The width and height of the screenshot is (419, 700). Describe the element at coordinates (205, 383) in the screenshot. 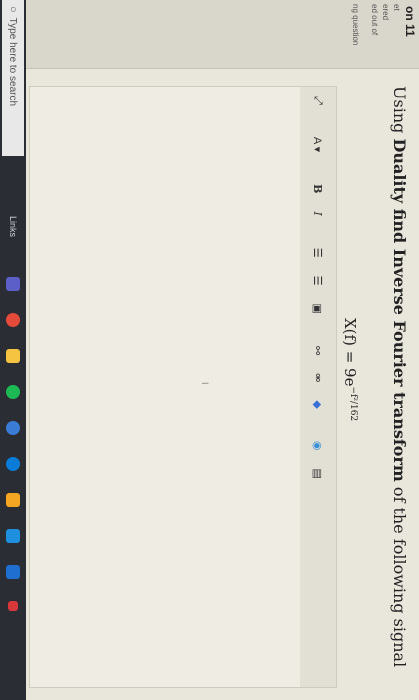

I see `text-cursor-icon: I` at that location.